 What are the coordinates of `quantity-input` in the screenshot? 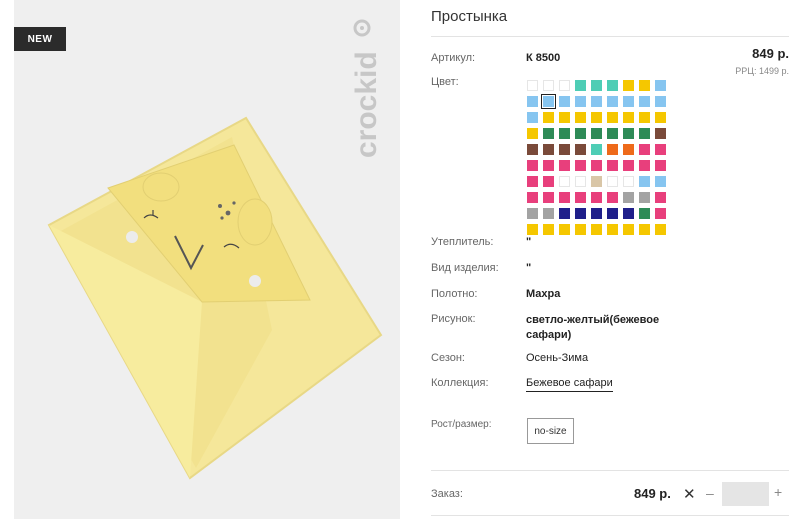 It's located at (745, 494).